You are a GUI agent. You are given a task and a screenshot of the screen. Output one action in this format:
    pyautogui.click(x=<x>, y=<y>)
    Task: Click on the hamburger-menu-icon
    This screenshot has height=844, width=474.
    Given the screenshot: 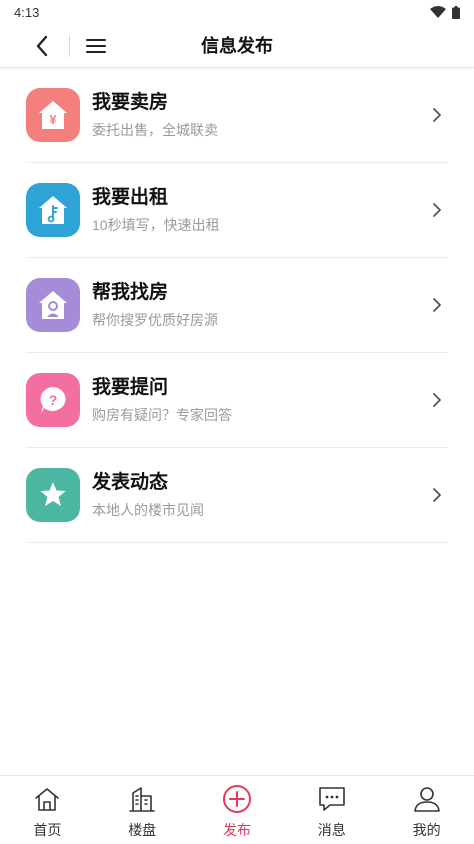 What is the action you would take?
    pyautogui.click(x=96, y=46)
    